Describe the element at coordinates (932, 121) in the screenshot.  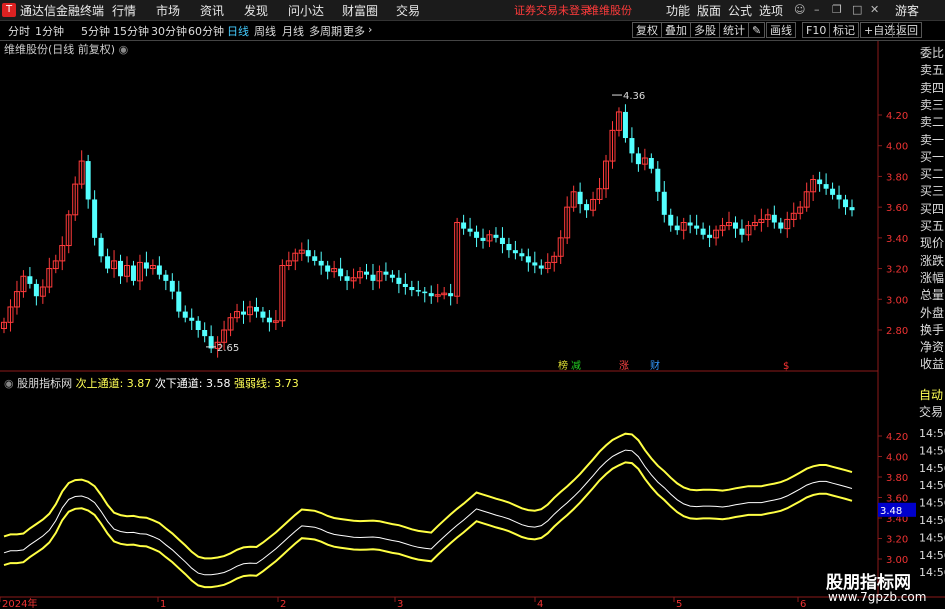
I see `sidebar-item: 卖二` at that location.